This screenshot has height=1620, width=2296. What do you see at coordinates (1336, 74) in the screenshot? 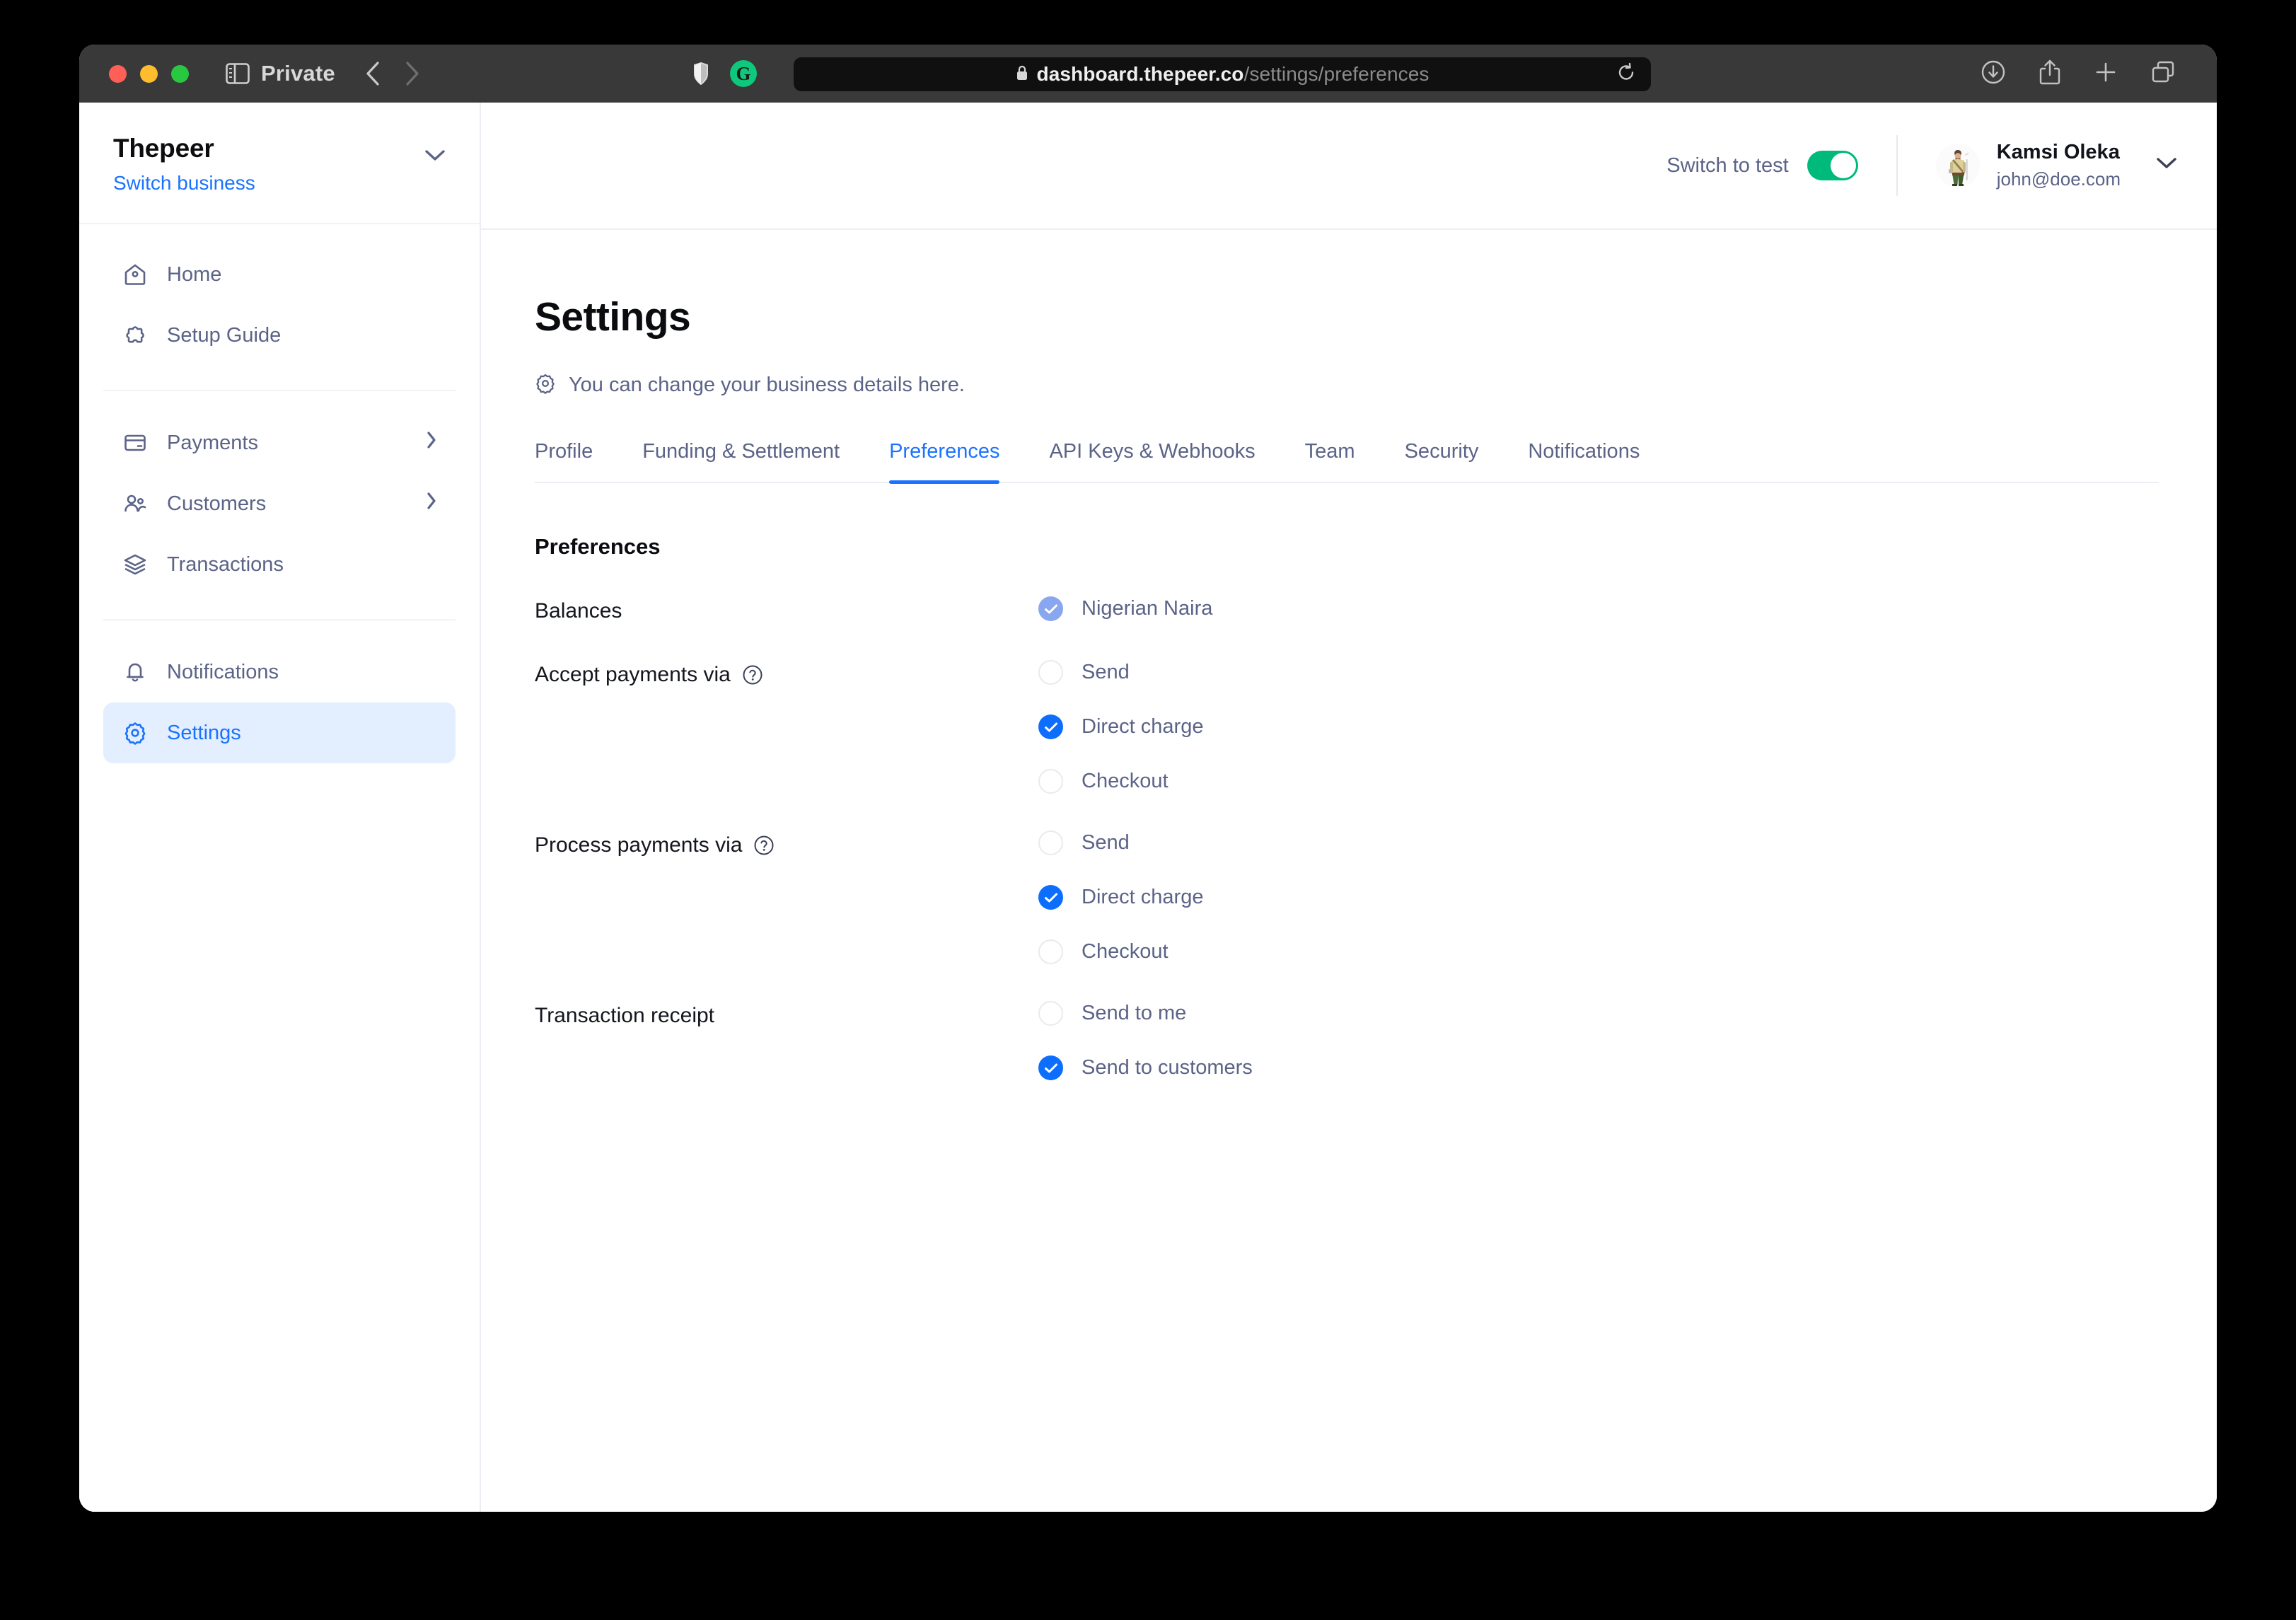
I see `url-path: /settings/preferences` at bounding box center [1336, 74].